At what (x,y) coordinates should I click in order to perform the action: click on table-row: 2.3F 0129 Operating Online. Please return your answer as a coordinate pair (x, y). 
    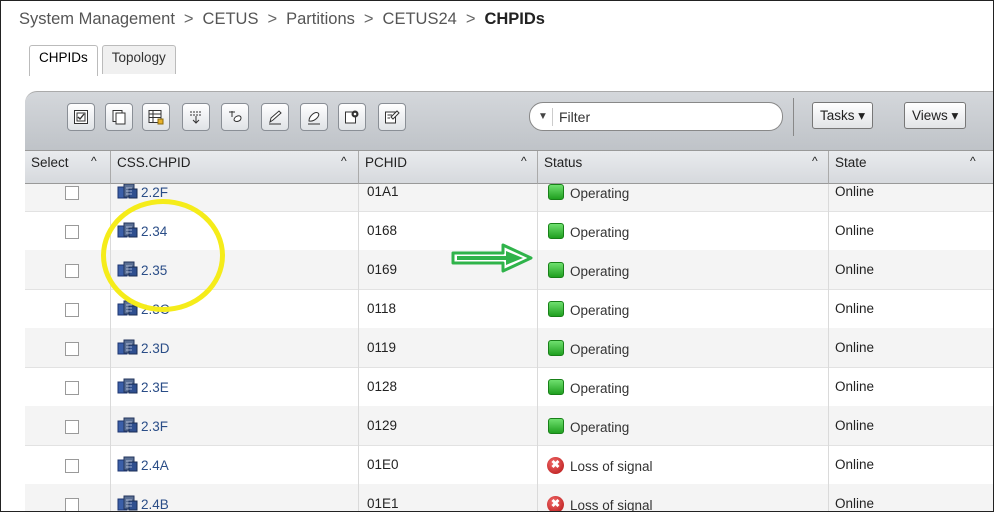
    Looking at the image, I should click on (509, 426).